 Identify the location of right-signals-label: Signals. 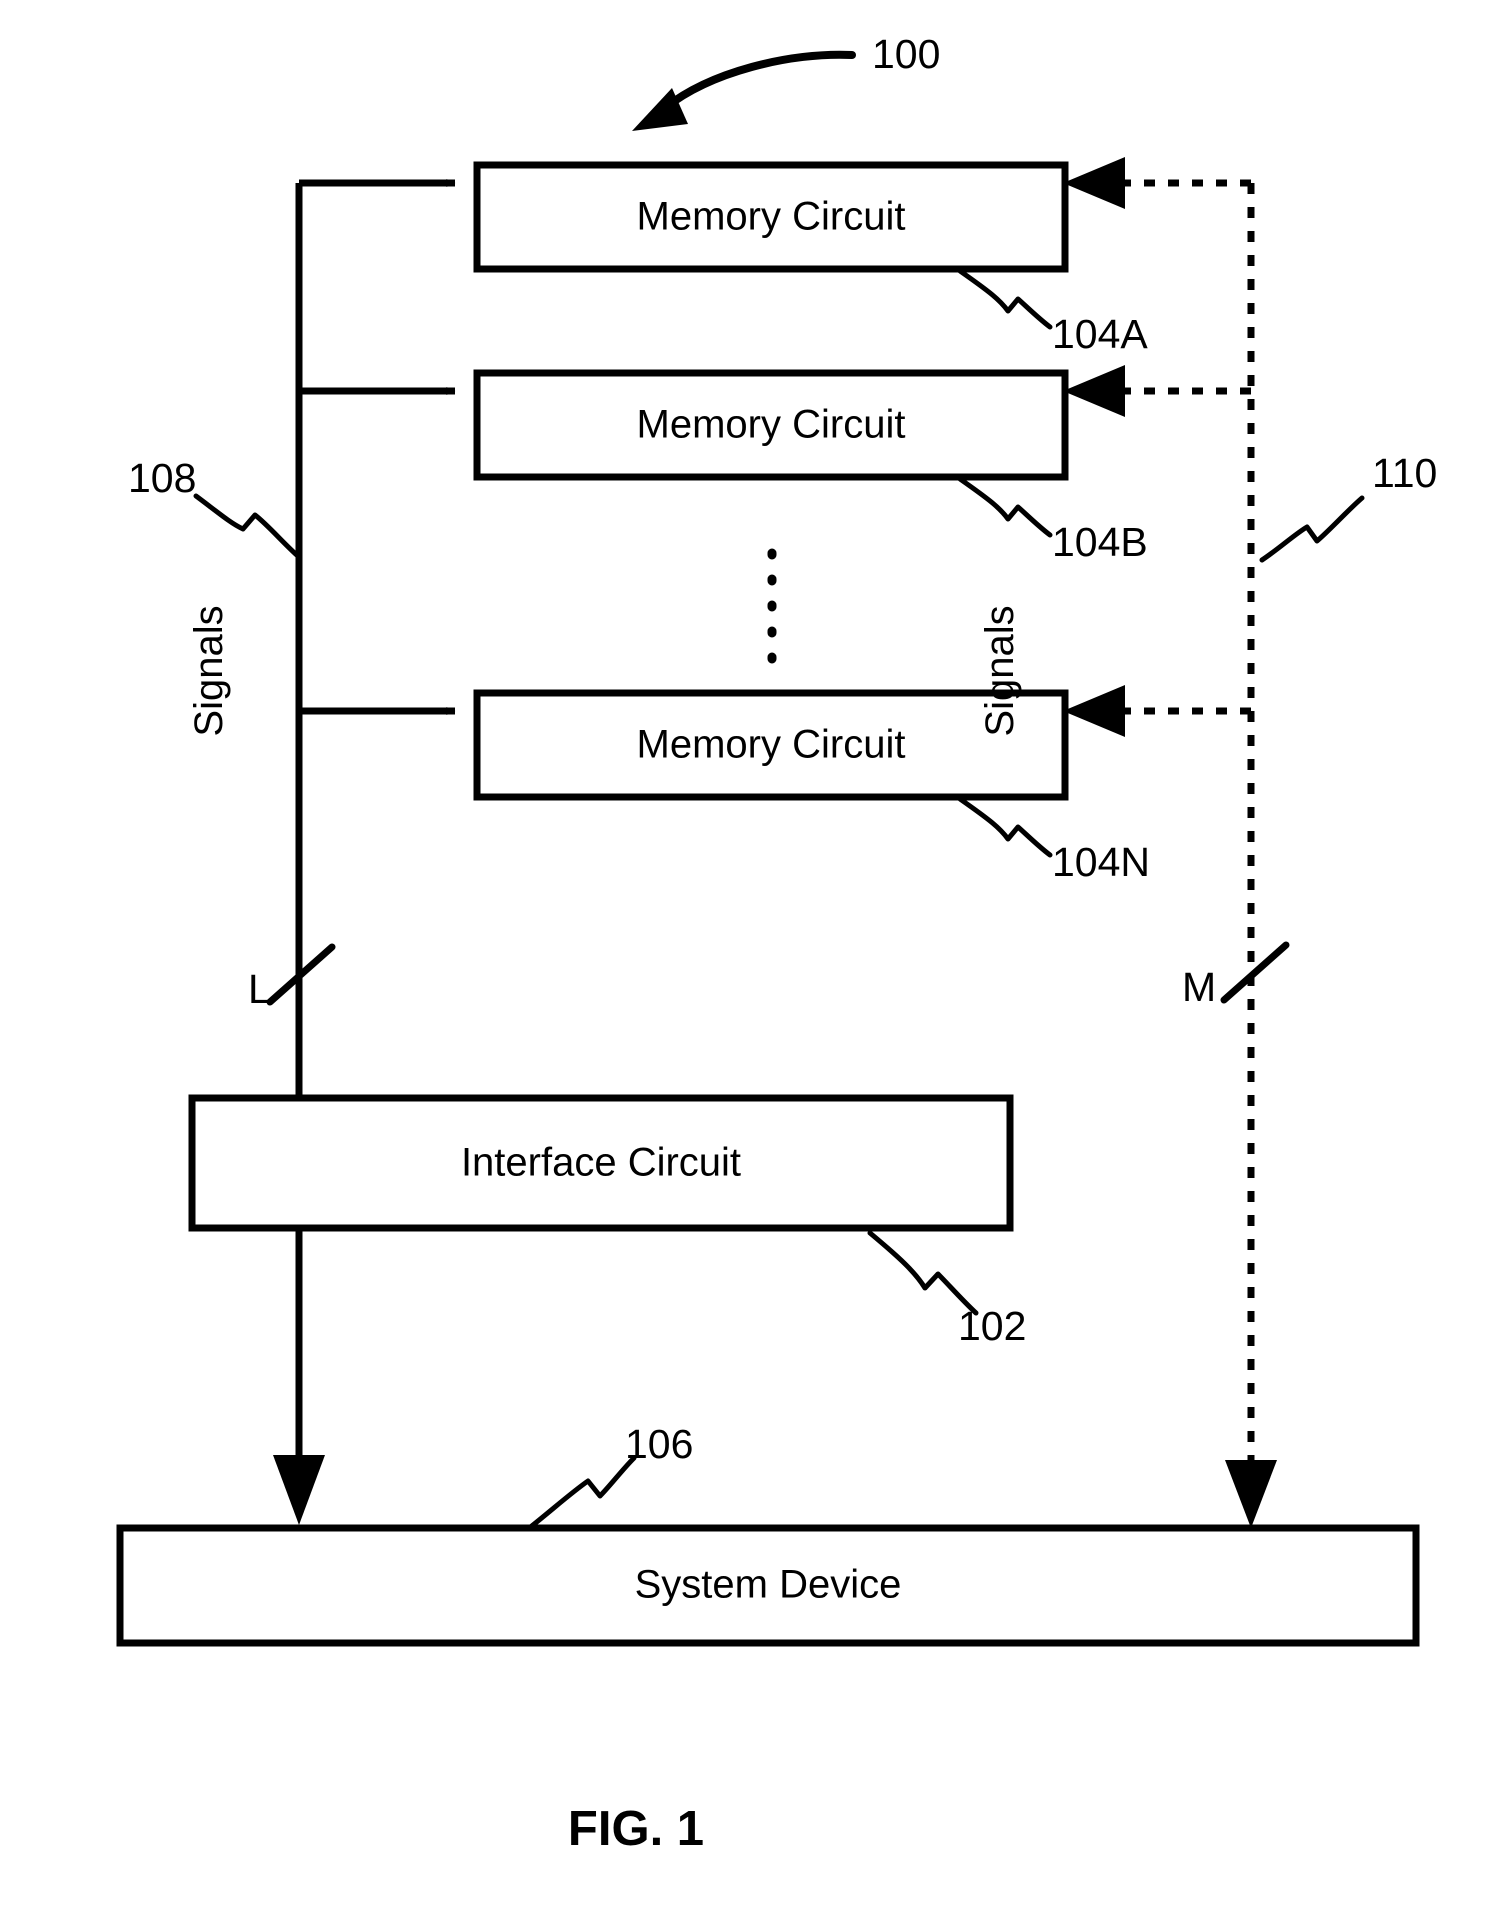
(1000, 670).